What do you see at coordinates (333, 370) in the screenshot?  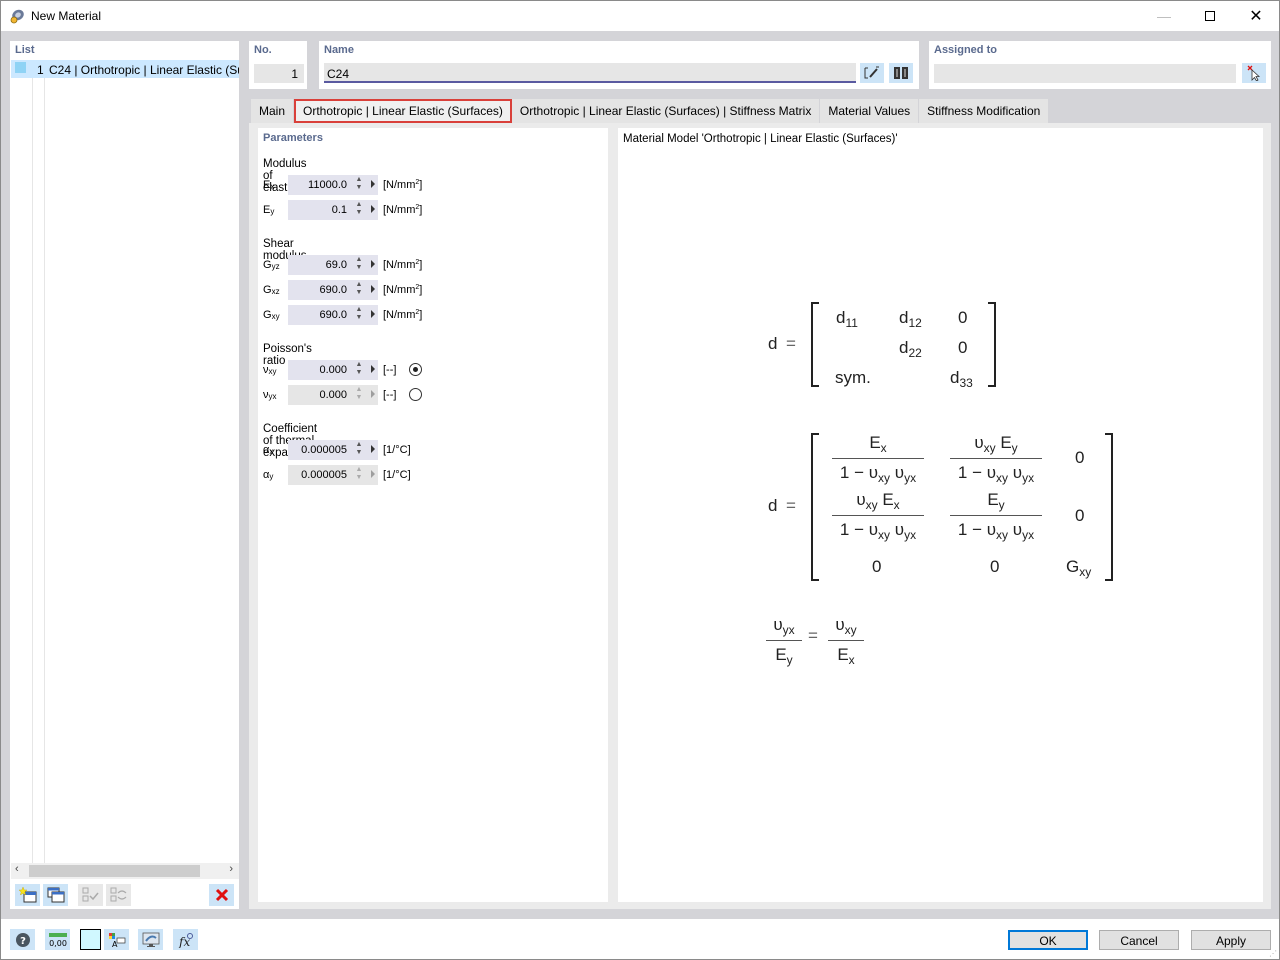 I see `vxy-input: 0.000 ▲ ▼` at bounding box center [333, 370].